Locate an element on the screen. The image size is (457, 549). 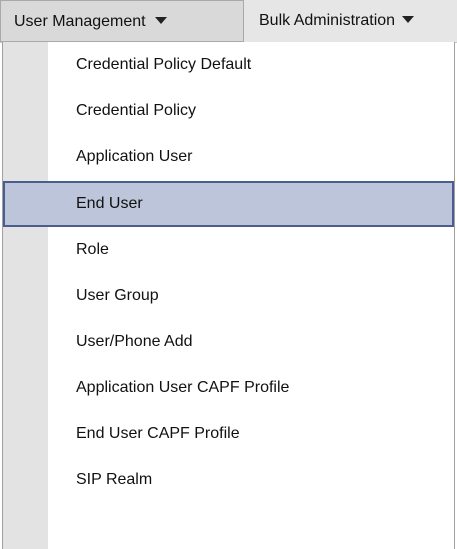
menu-item-sip-realm: SIP Realm is located at coordinates (228, 480).